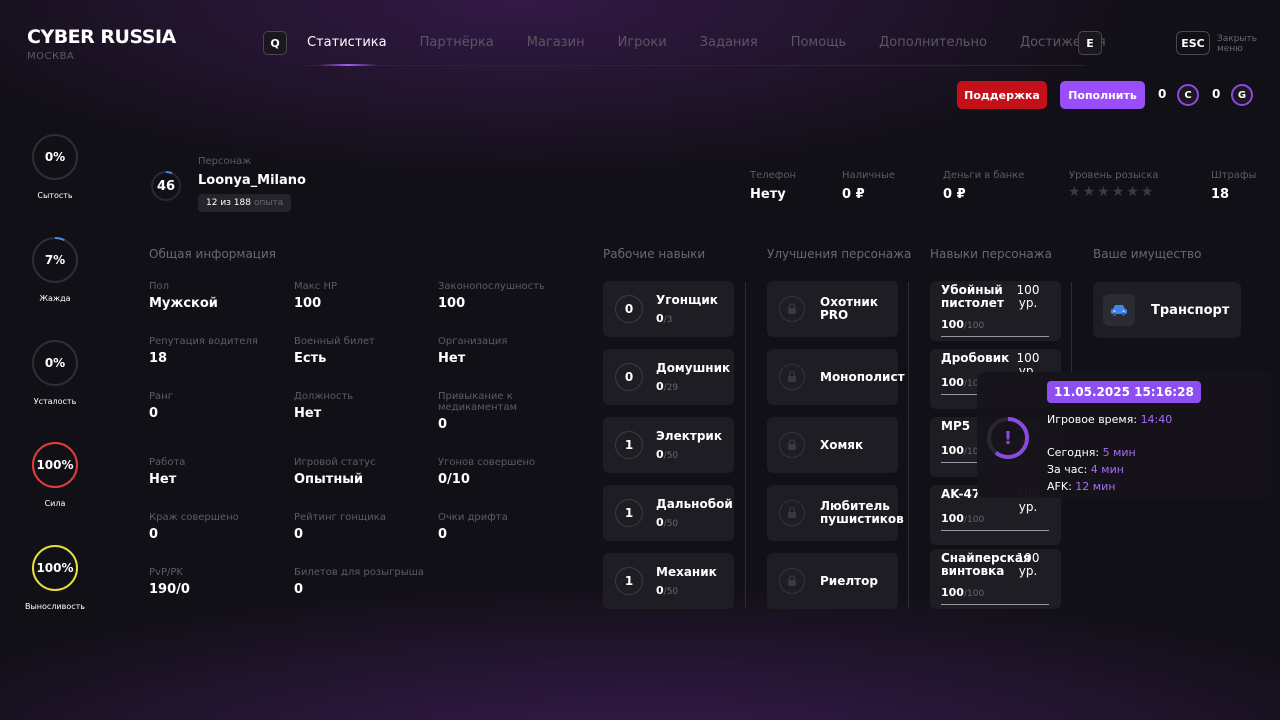  I want to click on today-label: Сегодня:, so click(1073, 452).